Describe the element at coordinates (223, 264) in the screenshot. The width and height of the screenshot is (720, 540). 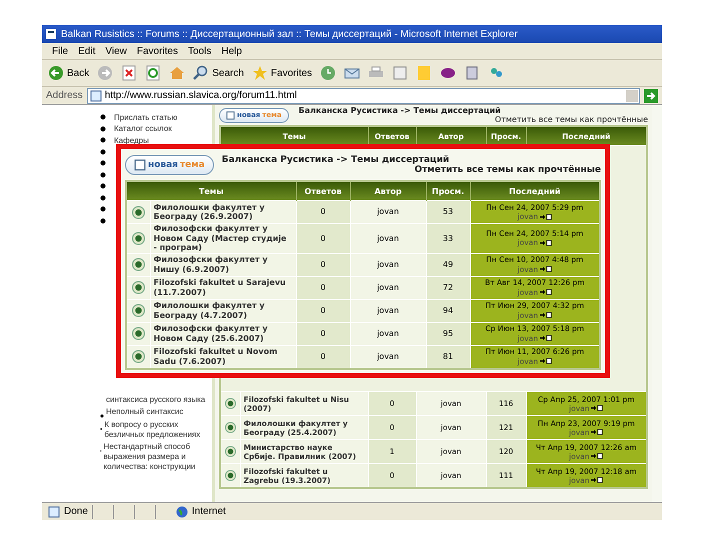
I see `topic-link: Филозофски факултет у Нишу (6.9.2007)` at that location.